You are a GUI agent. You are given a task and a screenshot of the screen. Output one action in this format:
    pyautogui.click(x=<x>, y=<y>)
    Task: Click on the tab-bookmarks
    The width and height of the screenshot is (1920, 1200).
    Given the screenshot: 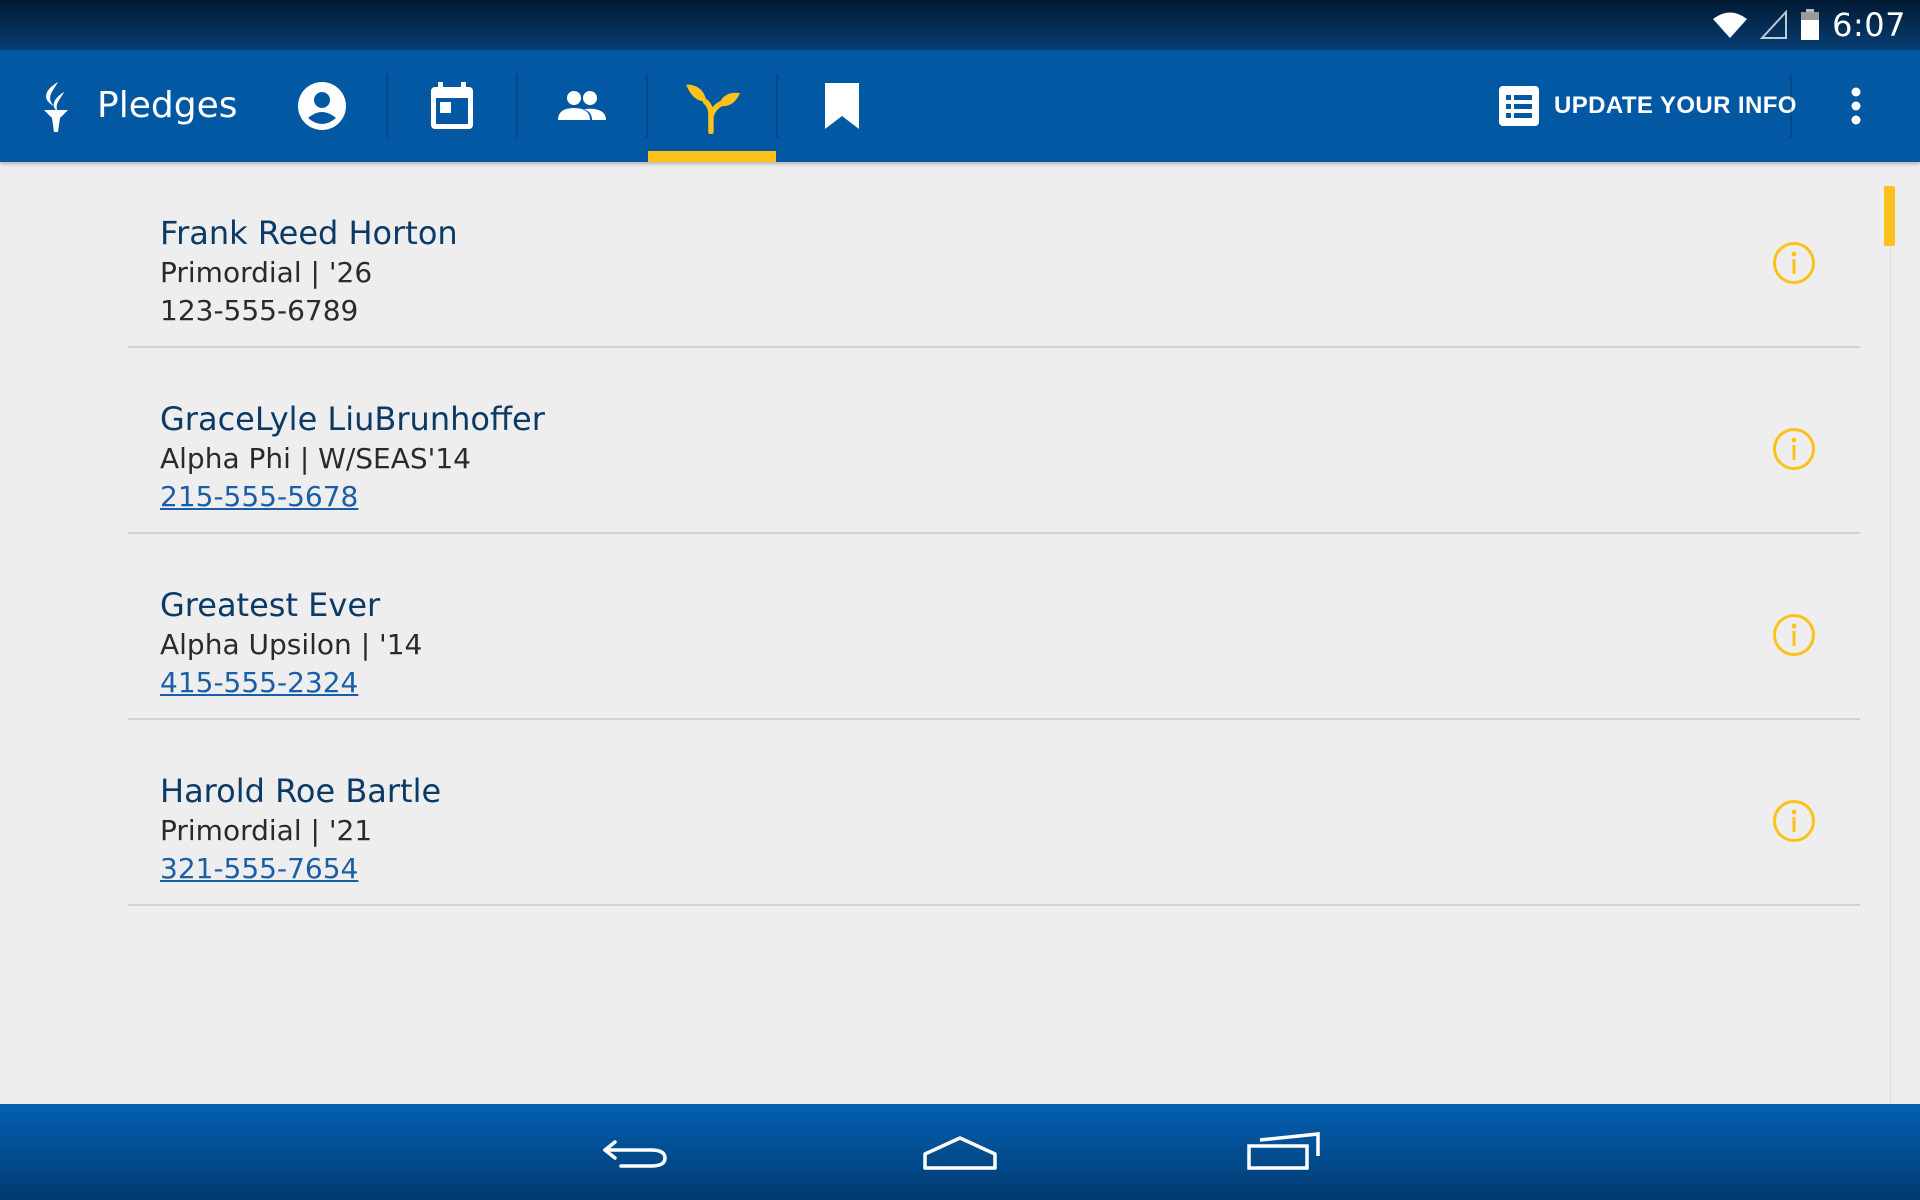 What is the action you would take?
    pyautogui.click(x=842, y=106)
    